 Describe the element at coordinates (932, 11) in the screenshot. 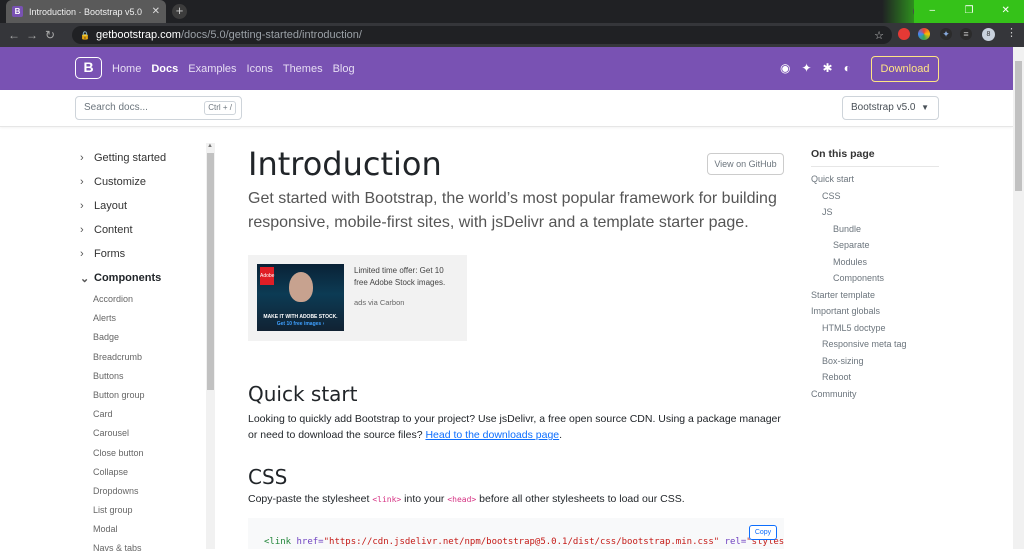

I see `minimize-button: –` at that location.